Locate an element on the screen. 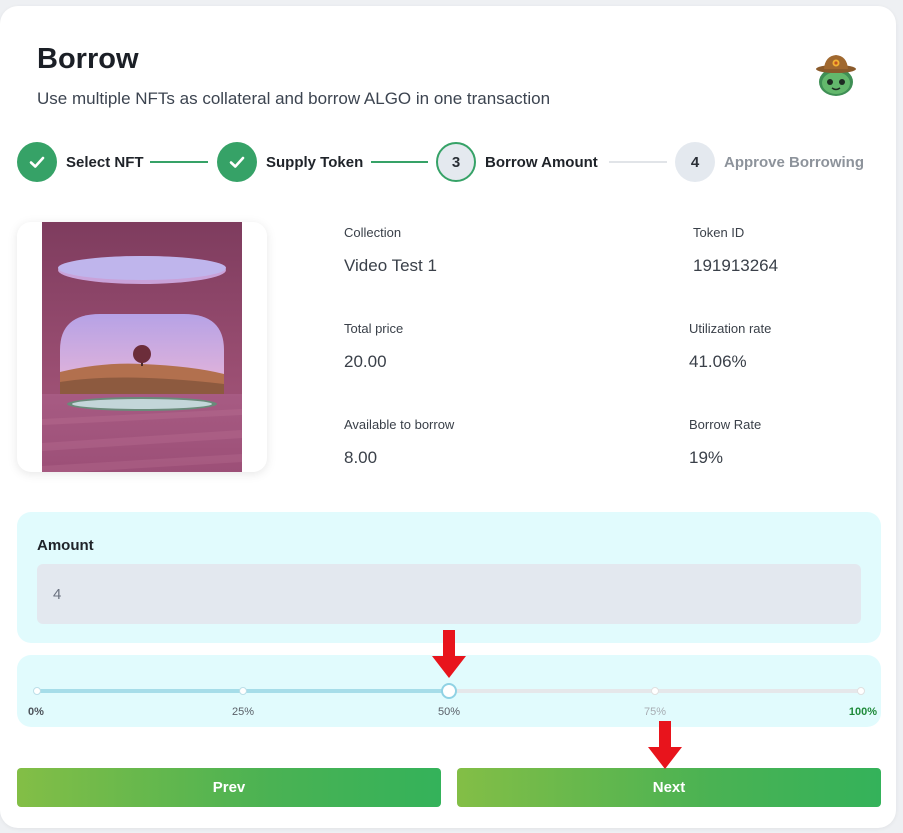  collection-value: Video Test 1 is located at coordinates (390, 265).